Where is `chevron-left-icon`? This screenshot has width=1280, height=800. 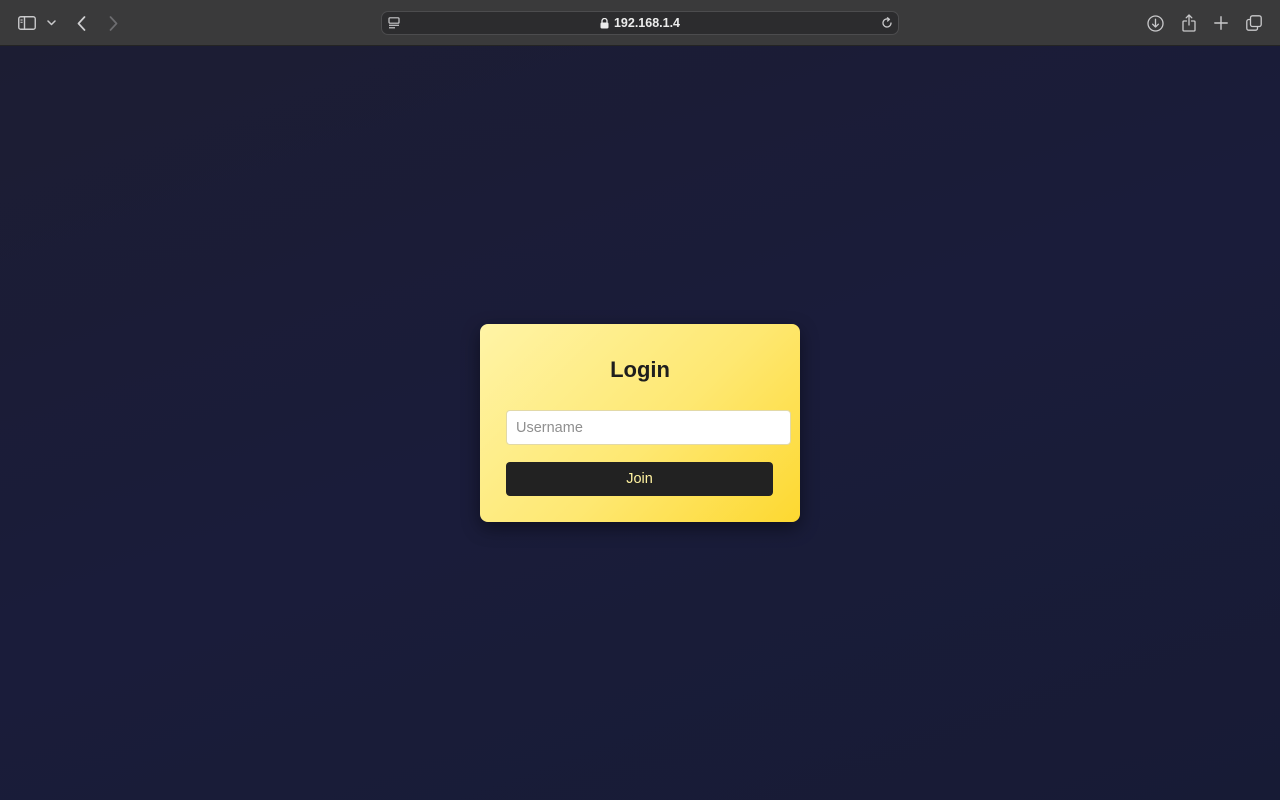
chevron-left-icon is located at coordinates (81, 23).